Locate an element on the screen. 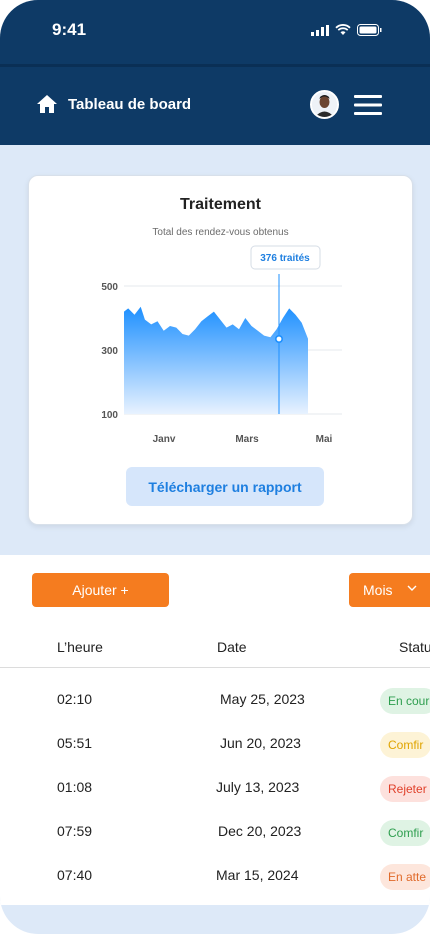 This screenshot has width=430, height=934. status-icons is located at coordinates (346, 30).